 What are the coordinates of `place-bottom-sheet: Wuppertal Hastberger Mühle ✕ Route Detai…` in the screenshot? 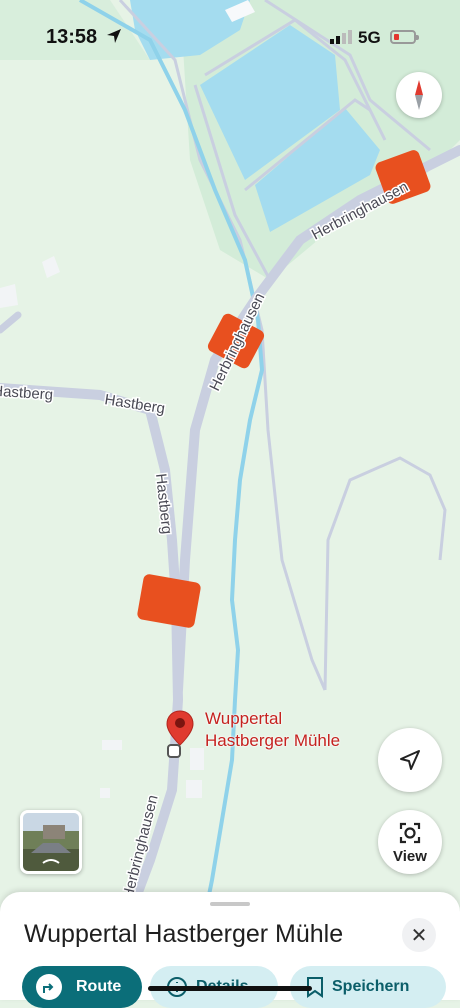 It's located at (230, 950).